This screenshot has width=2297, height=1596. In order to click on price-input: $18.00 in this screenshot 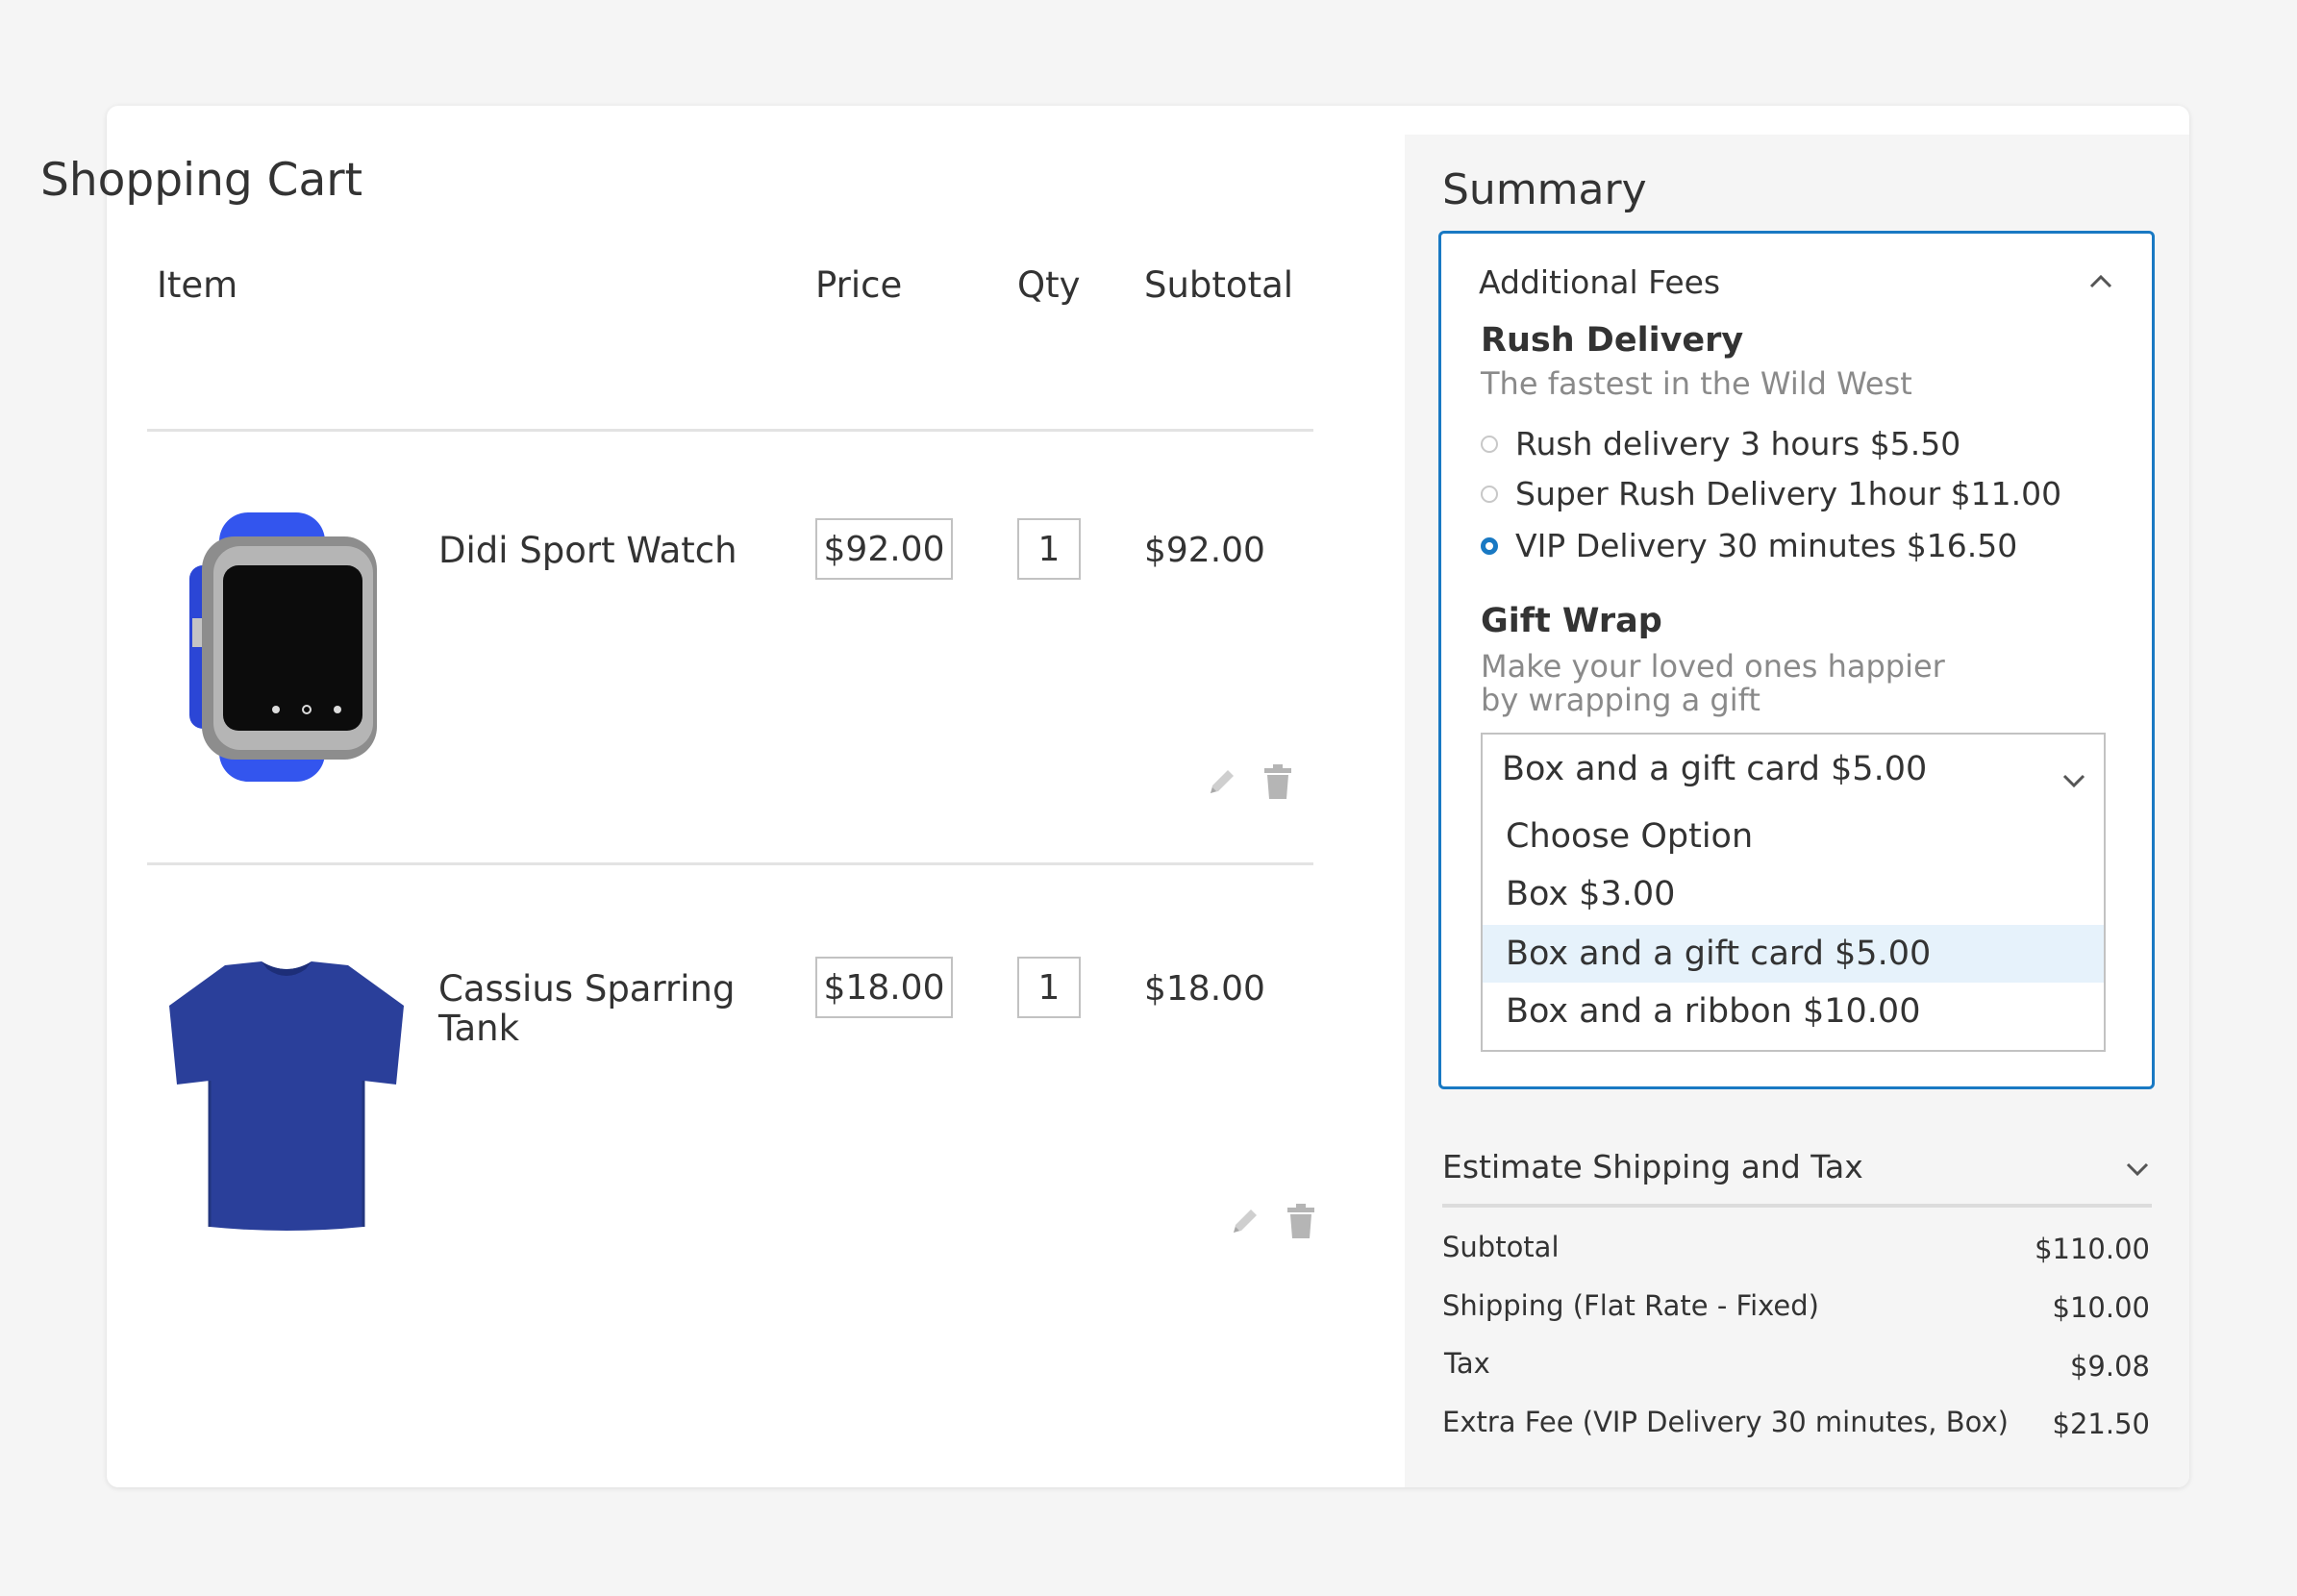, I will do `click(884, 987)`.